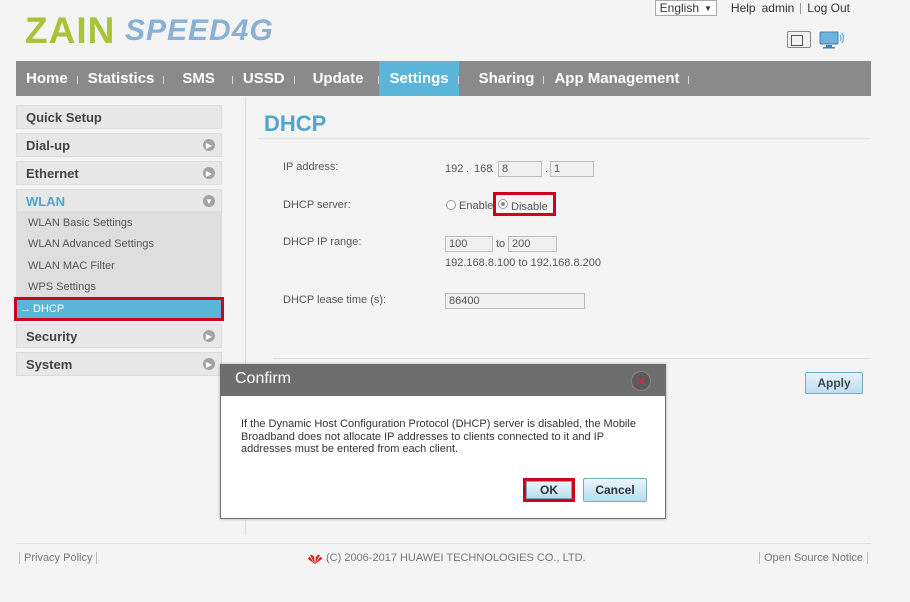 The image size is (910, 602). I want to click on ip-octet-1: 192, so click(454, 169).